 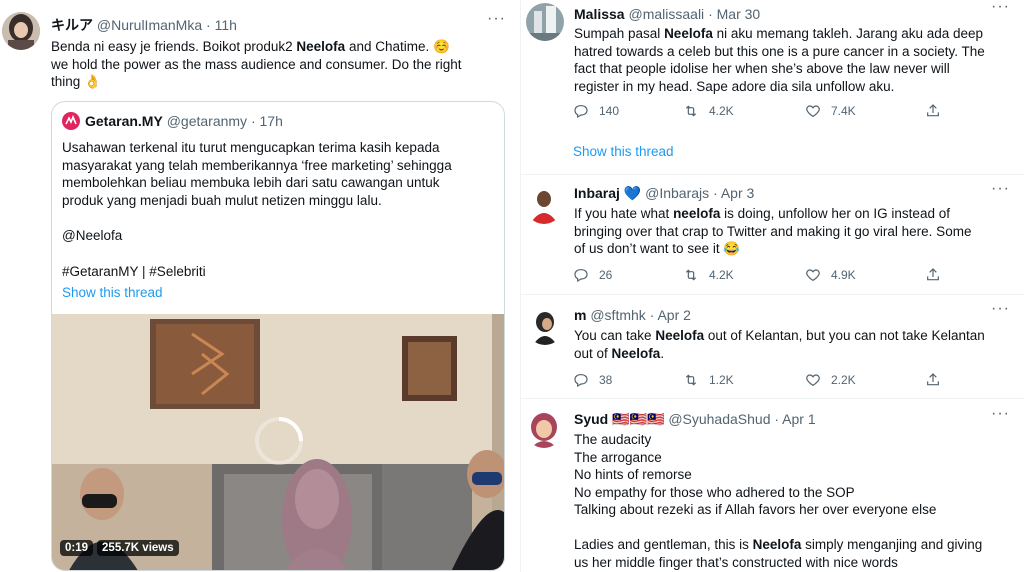 I want to click on display-name: Malissa, so click(x=599, y=14).